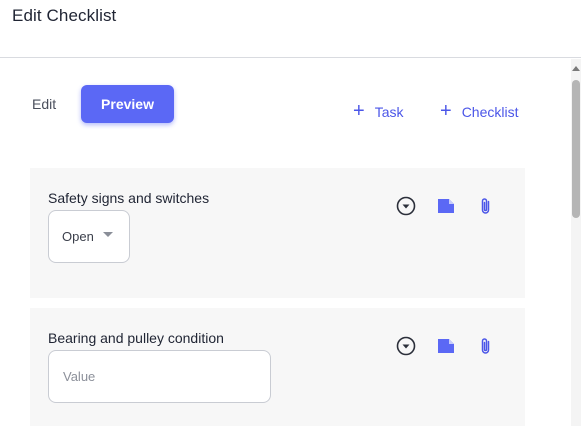  What do you see at coordinates (389, 112) in the screenshot?
I see `add-task-label: Task` at bounding box center [389, 112].